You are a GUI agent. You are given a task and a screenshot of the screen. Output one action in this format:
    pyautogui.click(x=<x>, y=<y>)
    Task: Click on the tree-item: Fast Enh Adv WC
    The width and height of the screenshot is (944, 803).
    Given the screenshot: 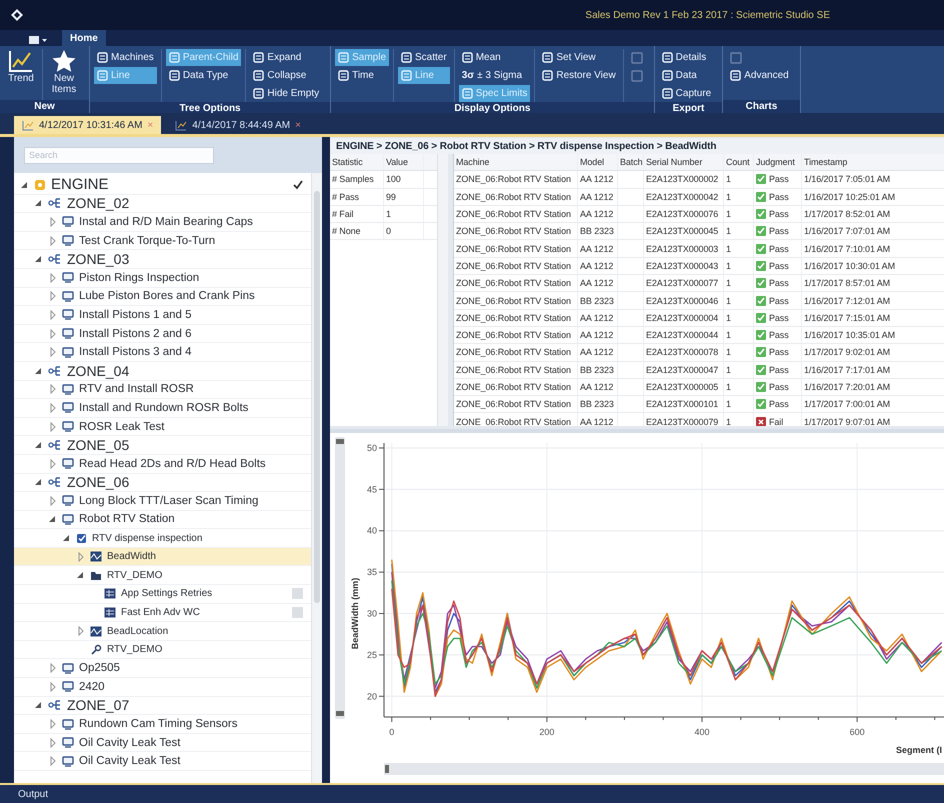 What is the action you would take?
    pyautogui.click(x=162, y=613)
    